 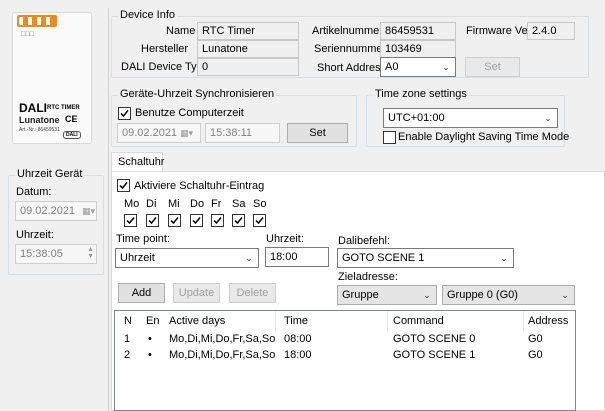 I want to click on activate-entry-checkbox, so click(x=123, y=185).